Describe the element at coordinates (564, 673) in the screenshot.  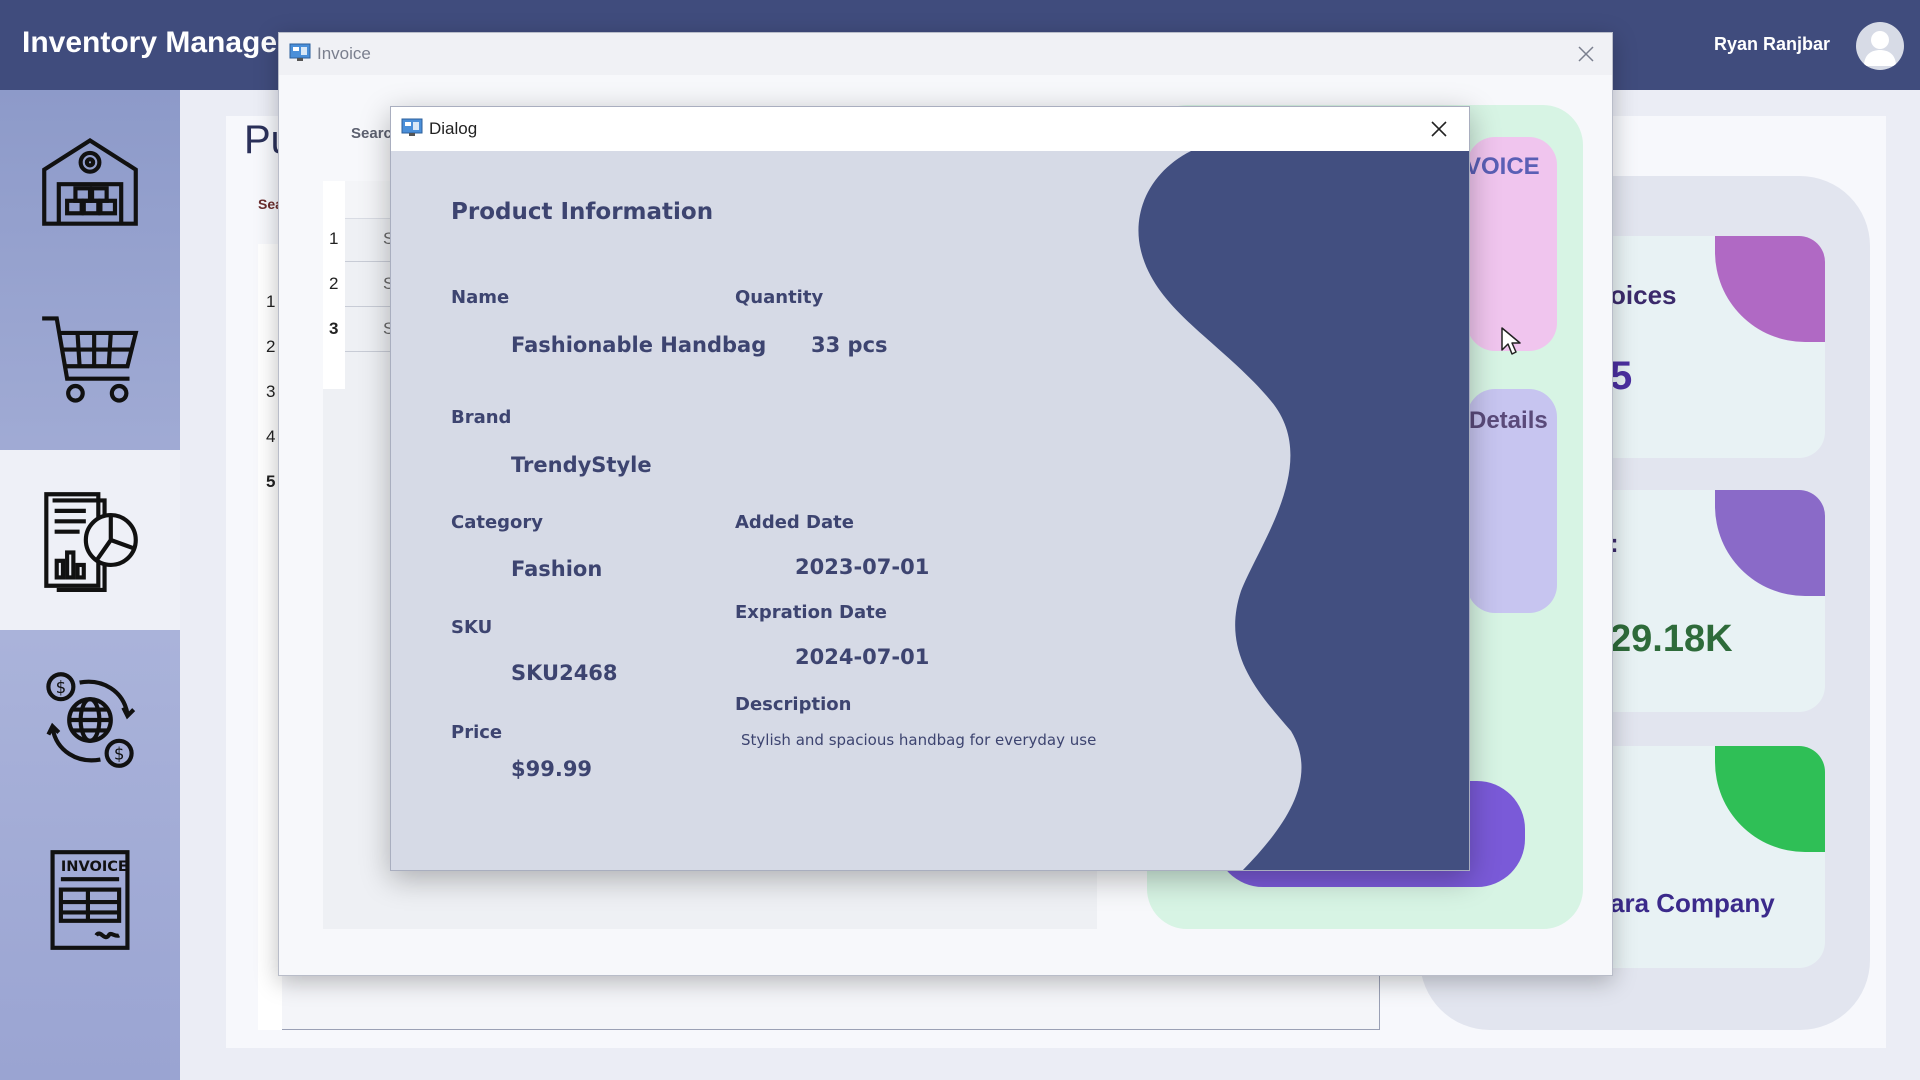
I see `sku-value: SKU2468` at that location.